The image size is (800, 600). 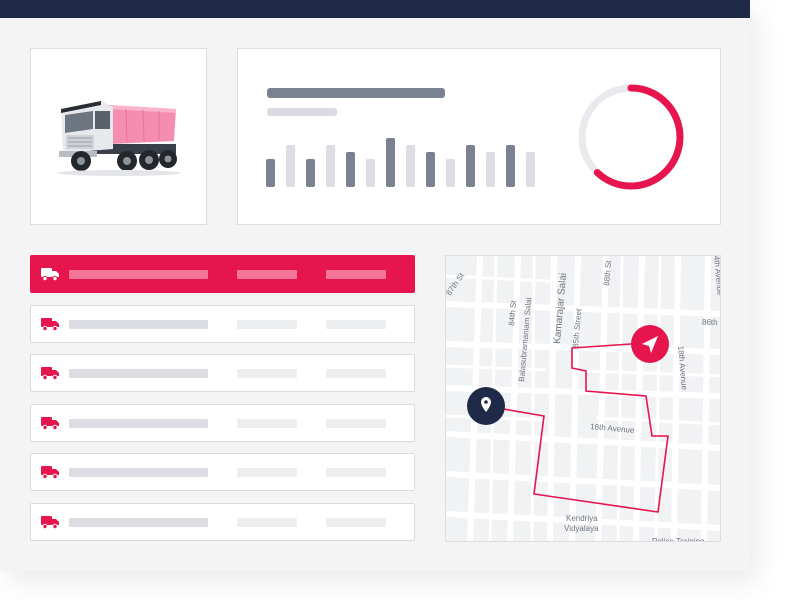 I want to click on place-label: Kendriya, so click(x=582, y=518).